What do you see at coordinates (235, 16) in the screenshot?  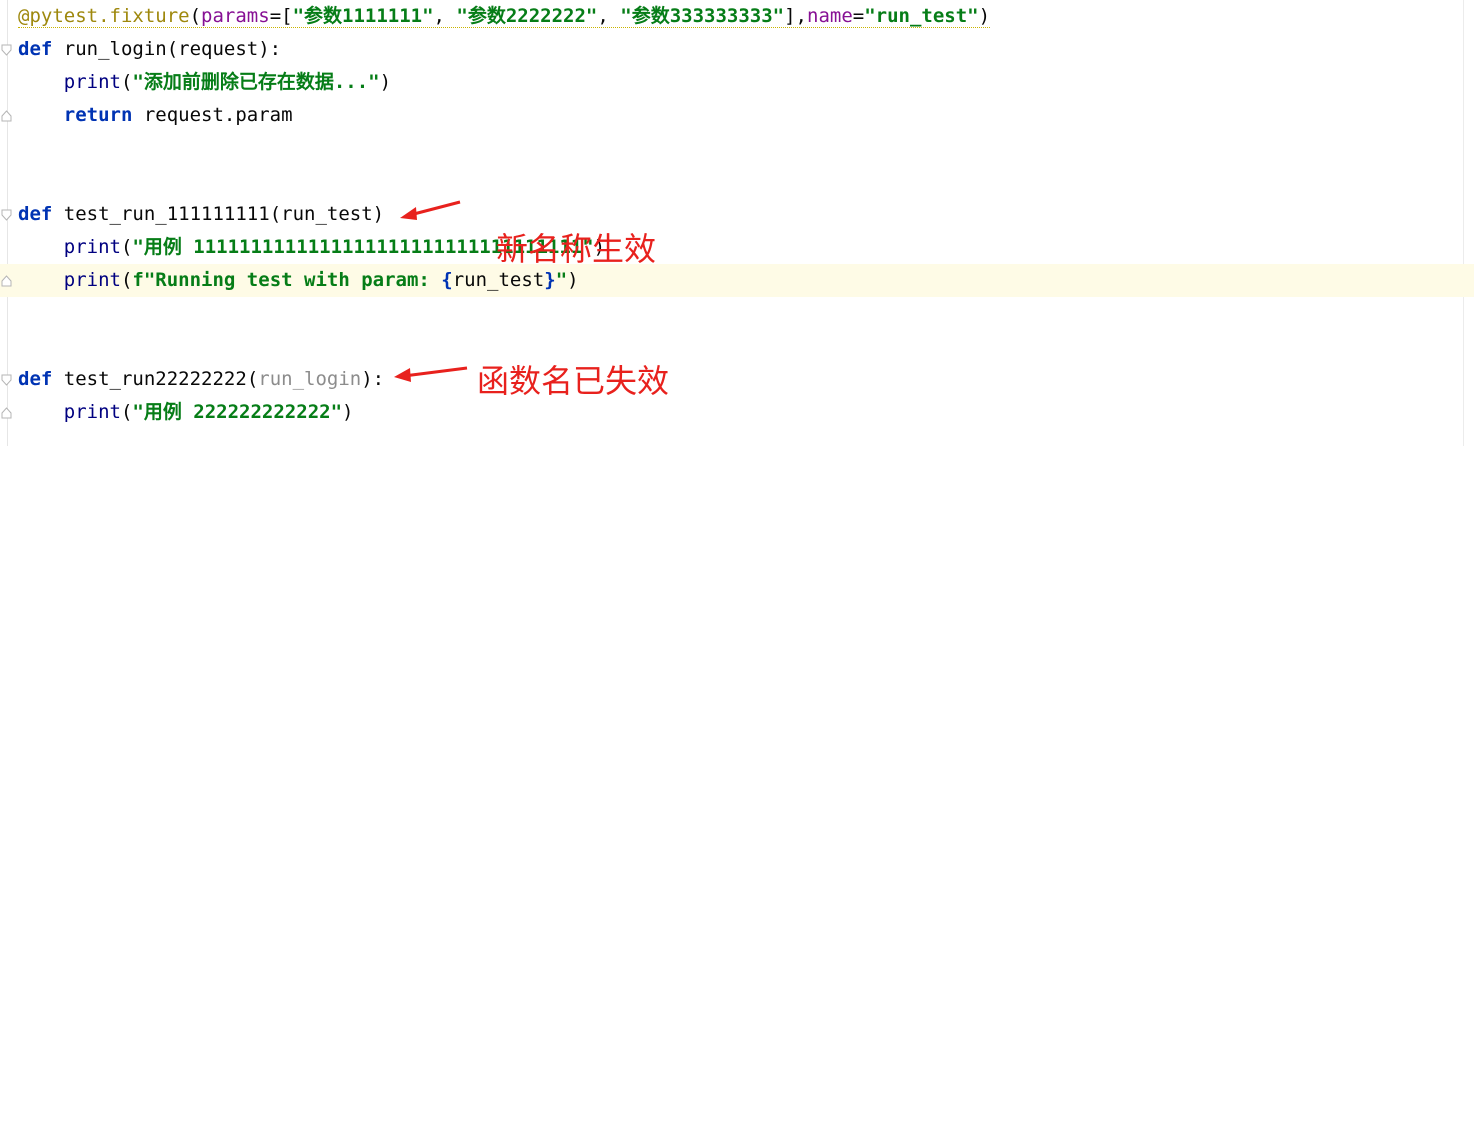 I see `params-kwarg: params` at bounding box center [235, 16].